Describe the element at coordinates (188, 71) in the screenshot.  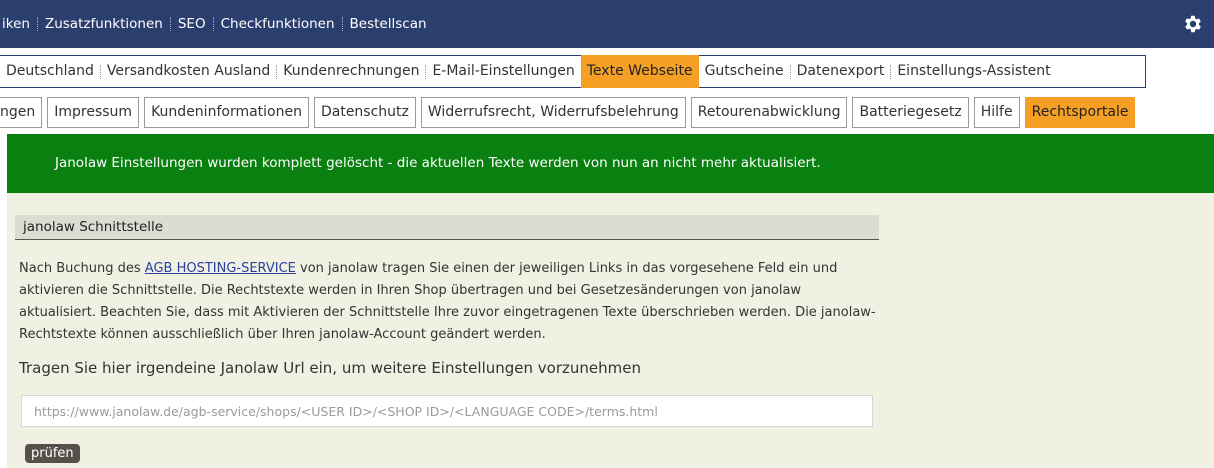
I see `subnav-item-versandkosten-ausland: Versandkosten Ausland` at that location.